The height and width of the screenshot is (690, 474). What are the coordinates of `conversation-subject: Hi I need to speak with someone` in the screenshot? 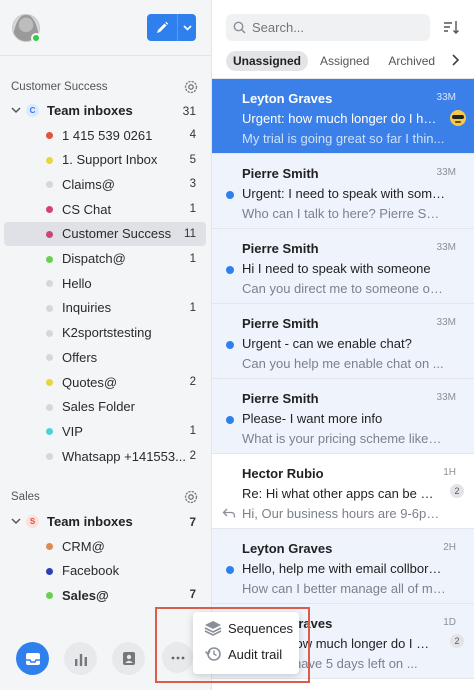 It's located at (336, 268).